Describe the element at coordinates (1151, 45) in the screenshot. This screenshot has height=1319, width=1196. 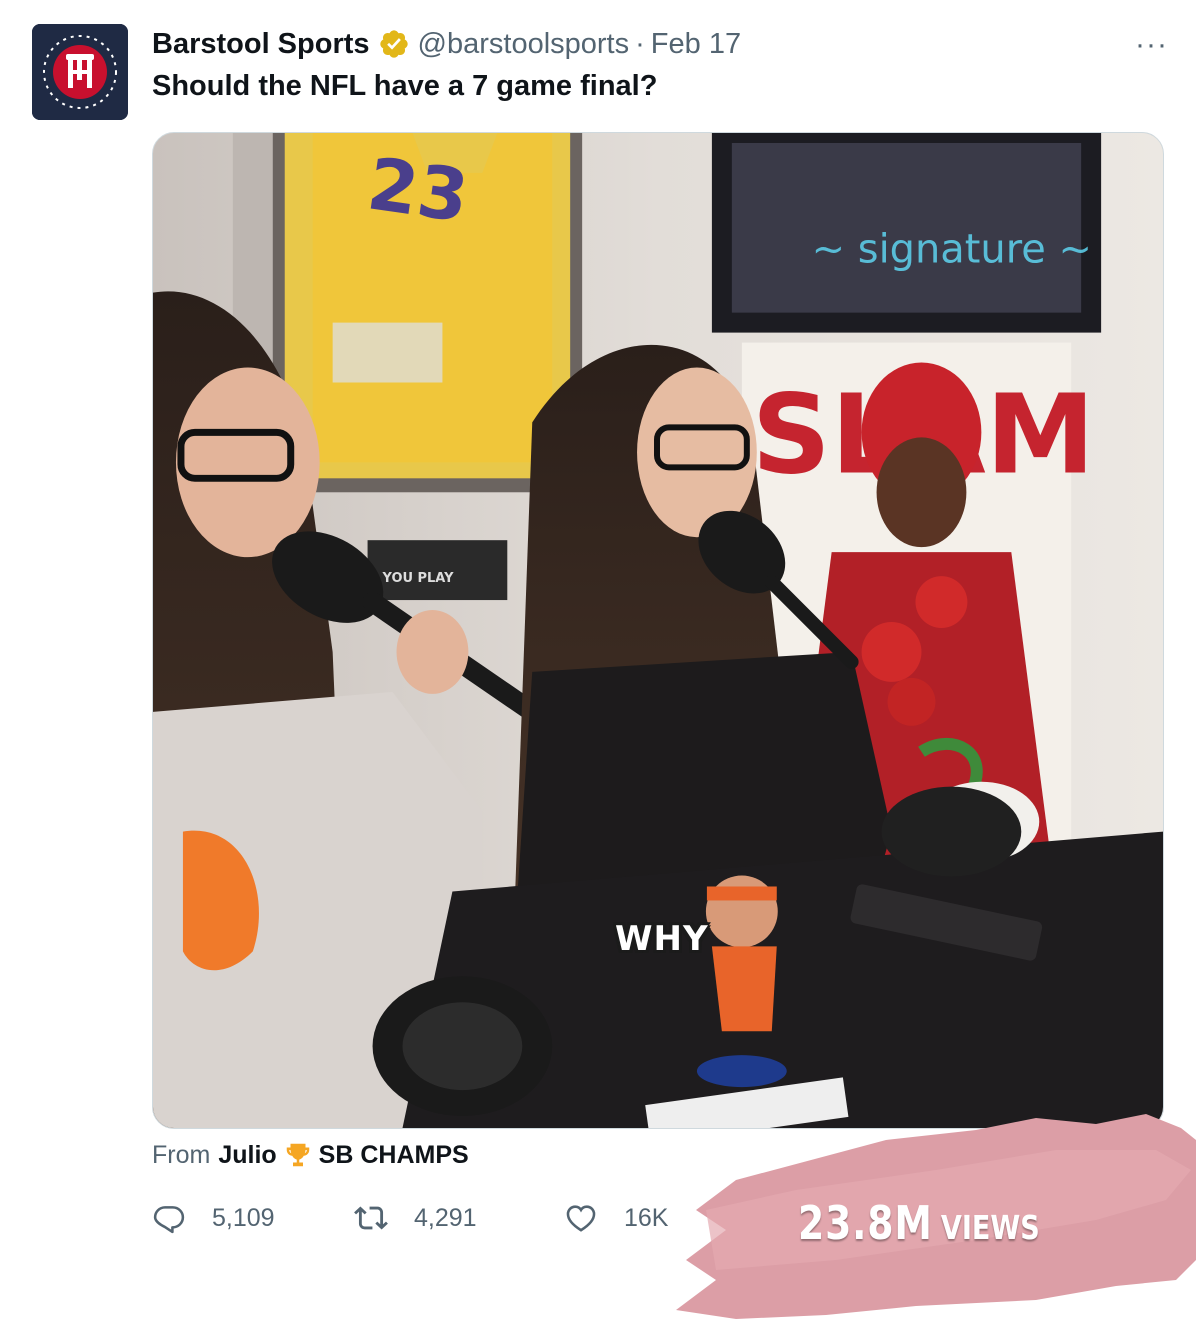
I see `more-options-icon: ···` at that location.